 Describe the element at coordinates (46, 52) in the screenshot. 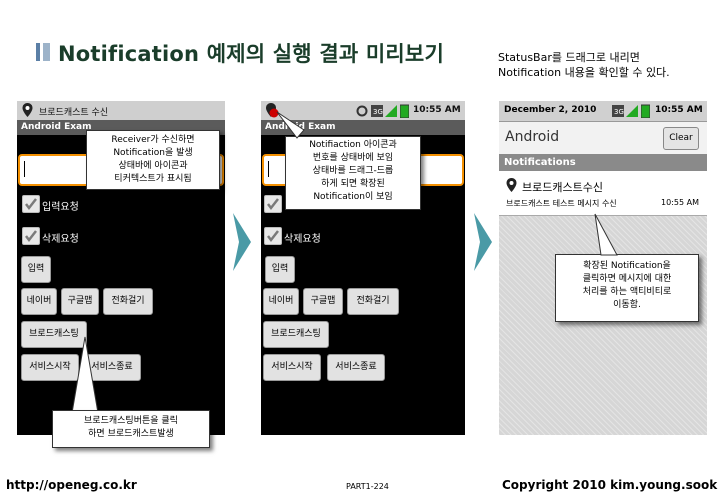

I see `title-bullet-light` at that location.